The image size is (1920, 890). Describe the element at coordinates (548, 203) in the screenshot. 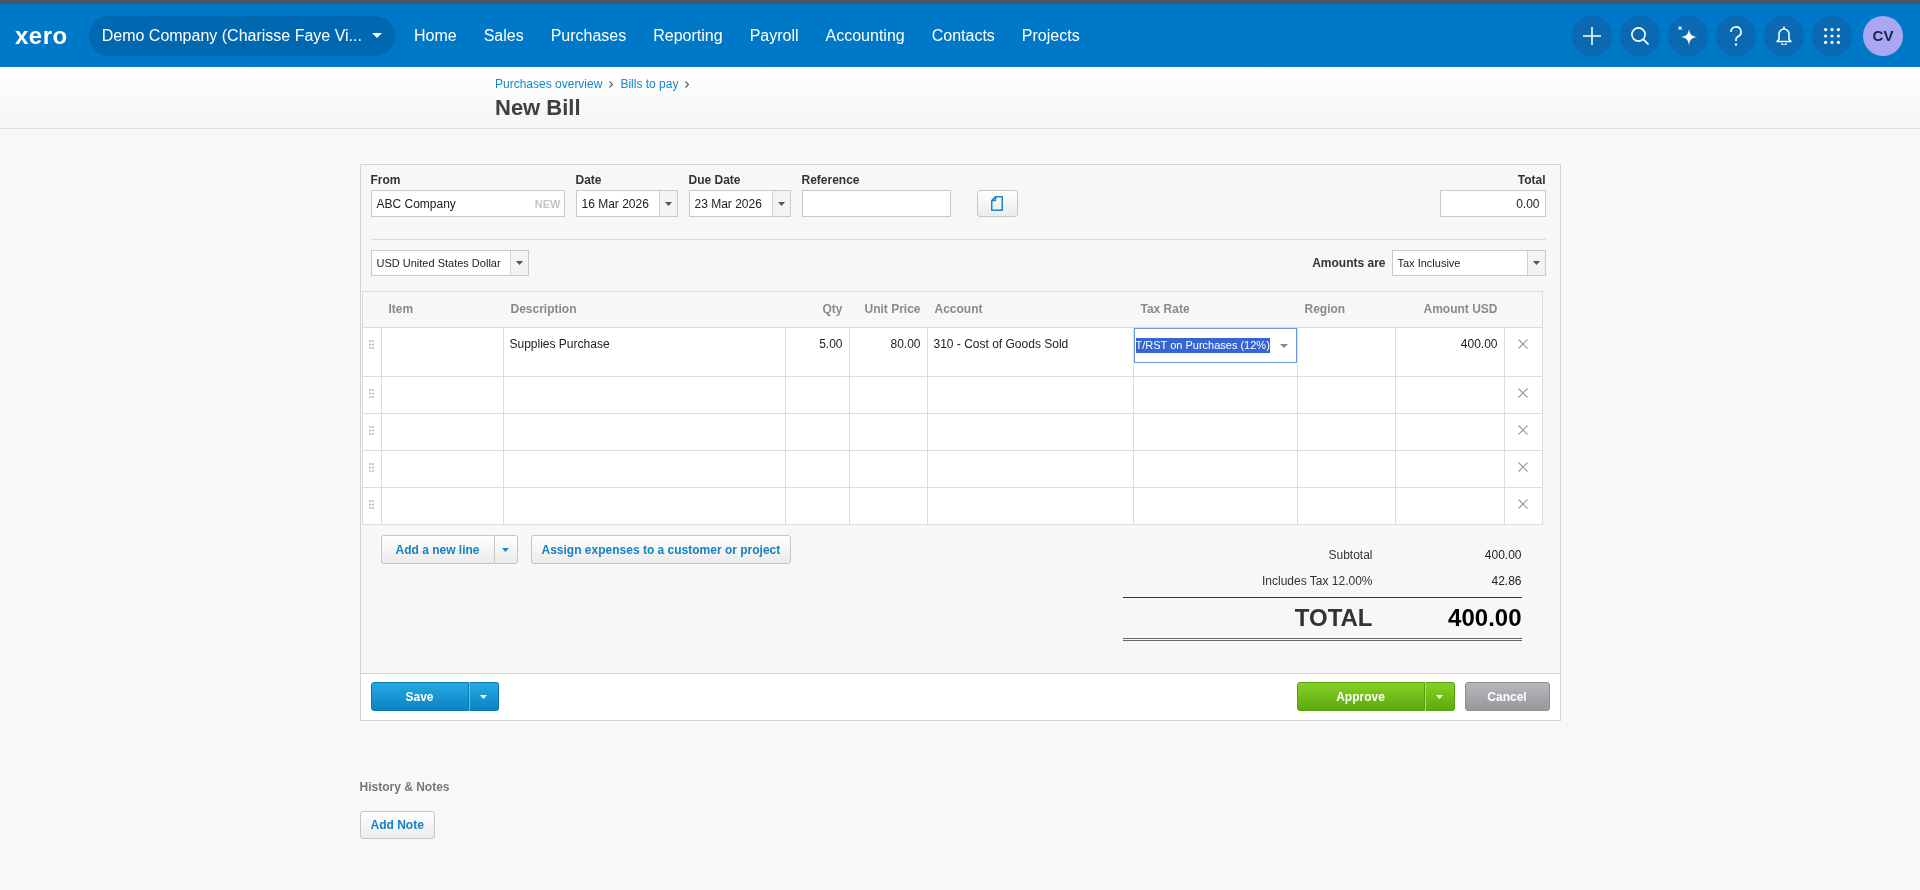

I see `new-label: NEW` at that location.